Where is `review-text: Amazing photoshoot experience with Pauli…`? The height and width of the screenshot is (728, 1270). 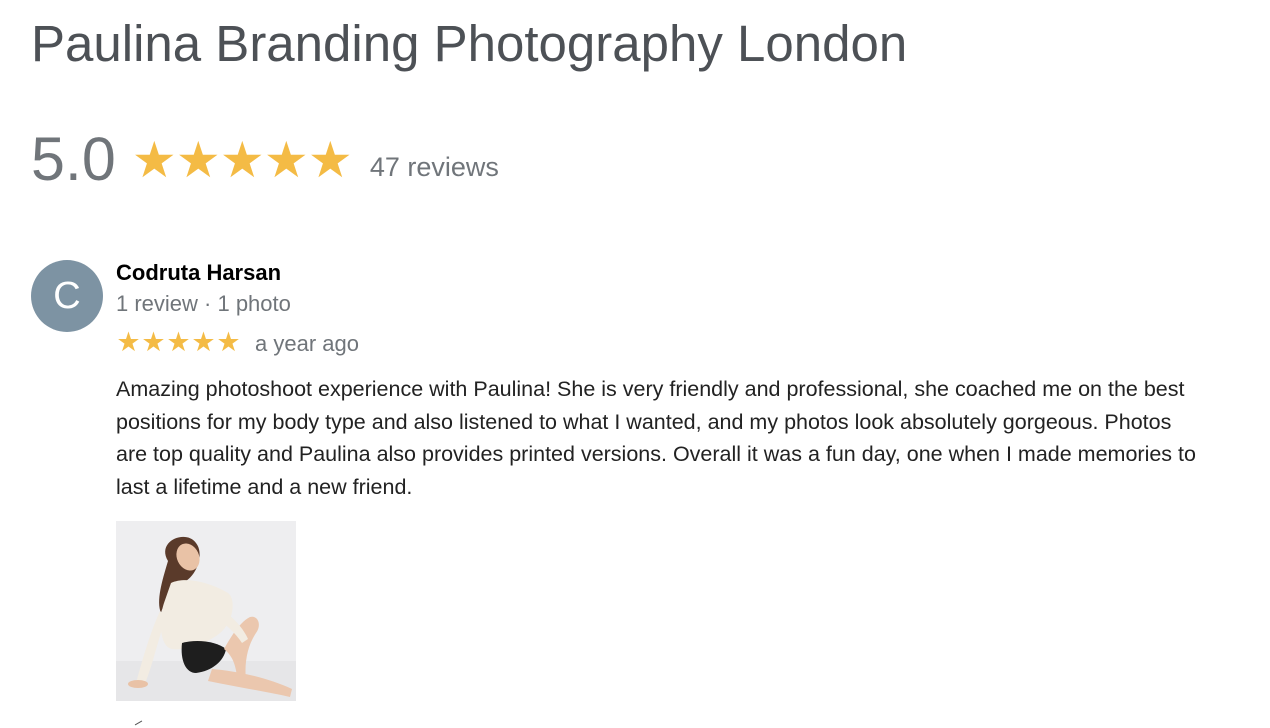
review-text: Amazing photoshoot experience with Pauli… is located at coordinates (656, 438).